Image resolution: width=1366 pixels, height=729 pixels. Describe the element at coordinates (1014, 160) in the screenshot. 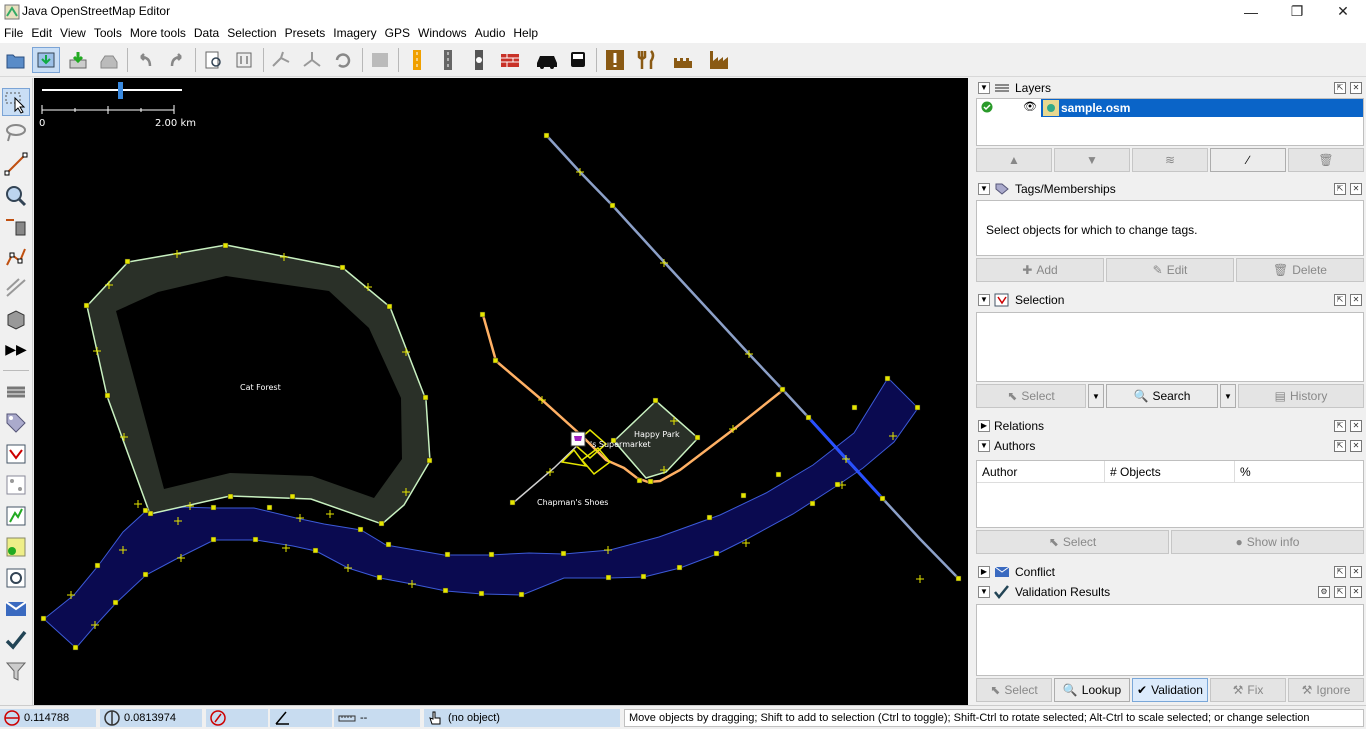

I see `move-up-button: ▲` at that location.